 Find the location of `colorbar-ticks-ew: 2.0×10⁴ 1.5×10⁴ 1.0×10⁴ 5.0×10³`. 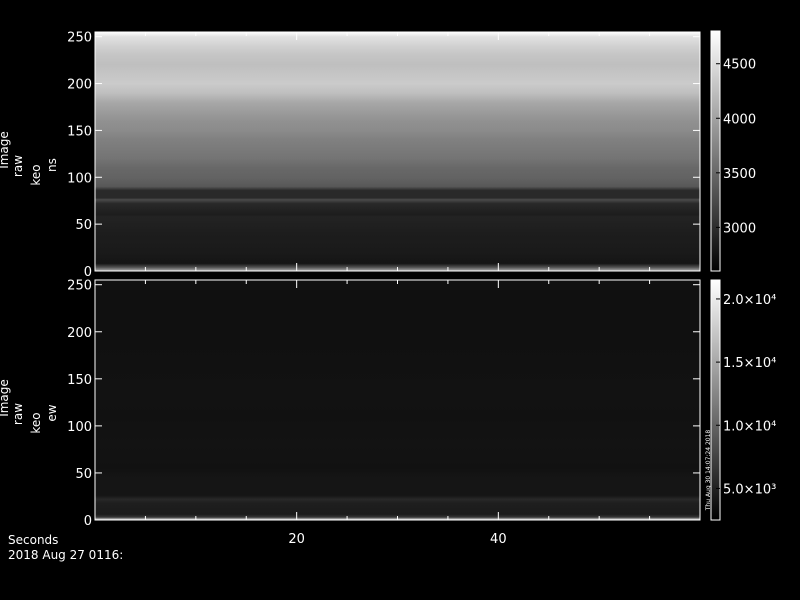

colorbar-ticks-ew: 2.0×10⁴ 1.5×10⁴ 1.0×10⁴ 5.0×10³ is located at coordinates (746, 395).